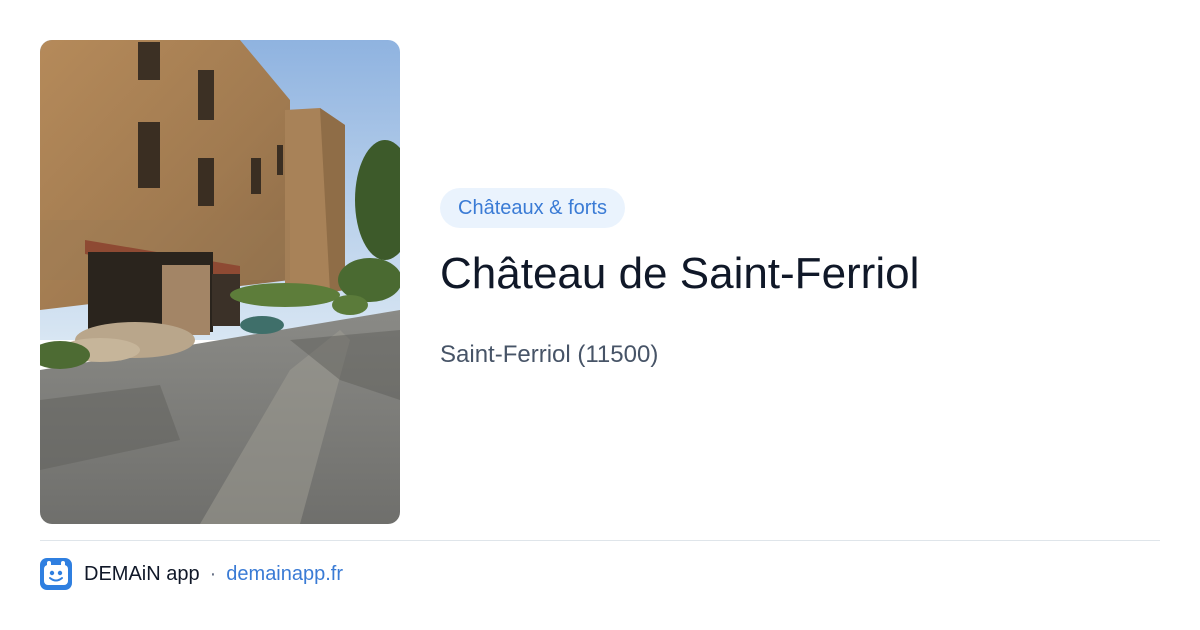 This screenshot has width=1200, height=630. What do you see at coordinates (532, 208) in the screenshot?
I see `category-tag: Châteaux & forts` at bounding box center [532, 208].